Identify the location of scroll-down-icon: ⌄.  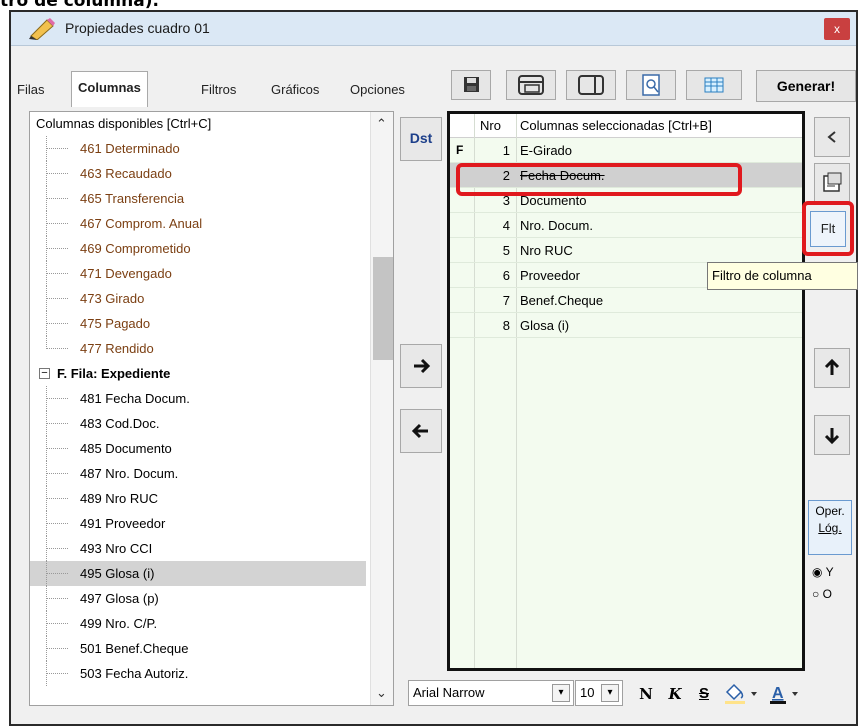
(381, 693).